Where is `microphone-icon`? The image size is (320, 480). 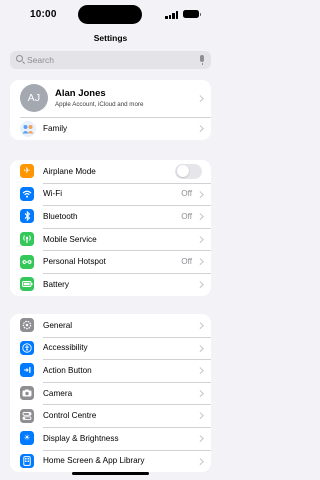 microphone-icon is located at coordinates (202, 60).